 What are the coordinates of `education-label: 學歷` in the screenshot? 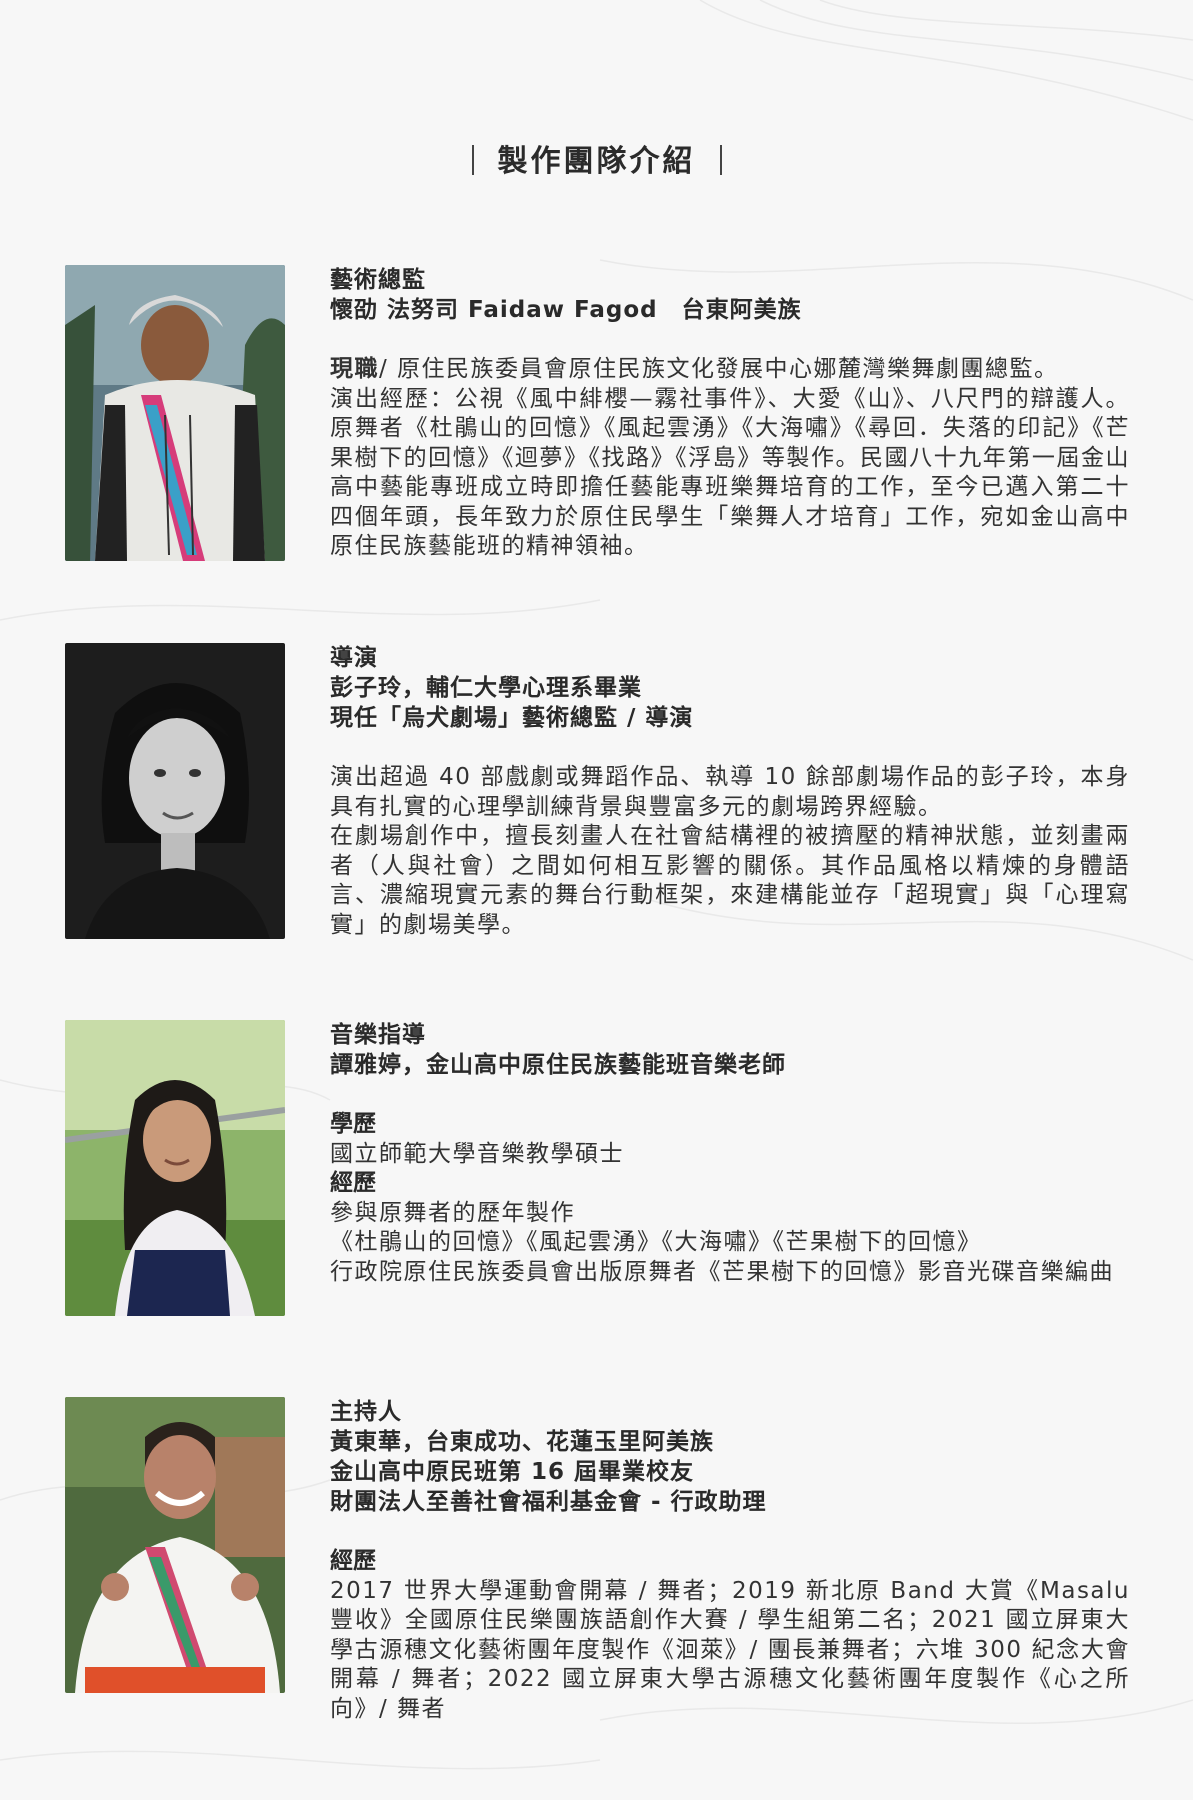 It's located at (353, 1124).